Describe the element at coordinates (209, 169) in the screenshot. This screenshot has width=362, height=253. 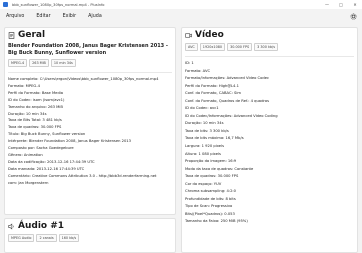
I see `row-label: Modo da taxa de quadros` at that location.